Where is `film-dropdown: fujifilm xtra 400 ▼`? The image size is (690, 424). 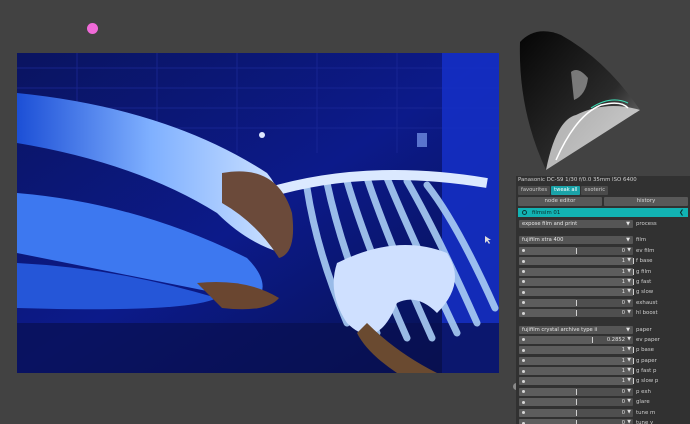
film-dropdown: fujifilm xtra 400 ▼ is located at coordinates (576, 240).